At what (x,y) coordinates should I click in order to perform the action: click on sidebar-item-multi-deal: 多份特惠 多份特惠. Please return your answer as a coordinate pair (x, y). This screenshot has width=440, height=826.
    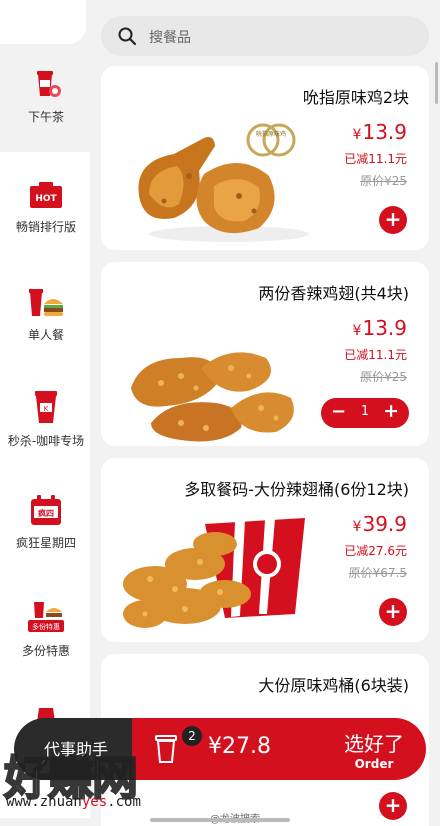
    Looking at the image, I should click on (46, 628).